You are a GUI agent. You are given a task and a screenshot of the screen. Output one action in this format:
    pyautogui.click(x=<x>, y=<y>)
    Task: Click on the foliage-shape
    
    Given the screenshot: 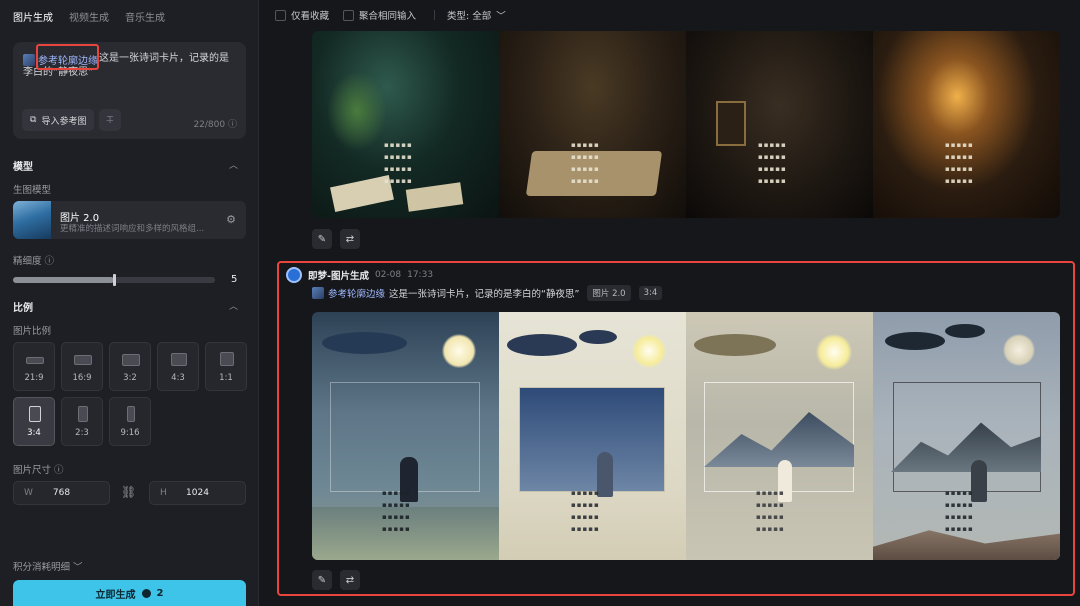 What is the action you would take?
    pyautogui.click(x=357, y=111)
    